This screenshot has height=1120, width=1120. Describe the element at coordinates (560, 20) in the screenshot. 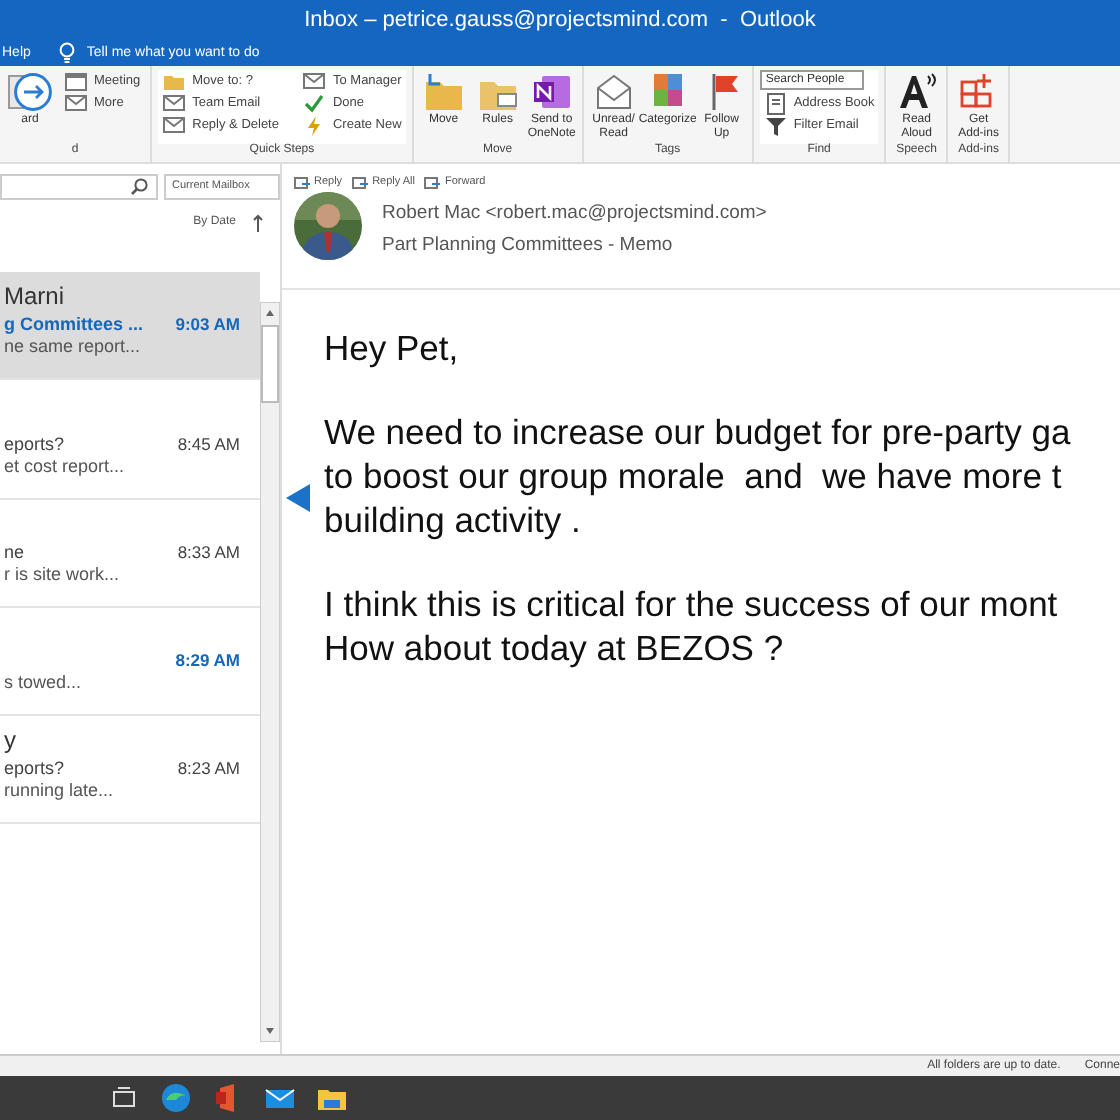

I see `window-title: Inbox – petrice.gauss@projectsmind.com - Outlook` at that location.